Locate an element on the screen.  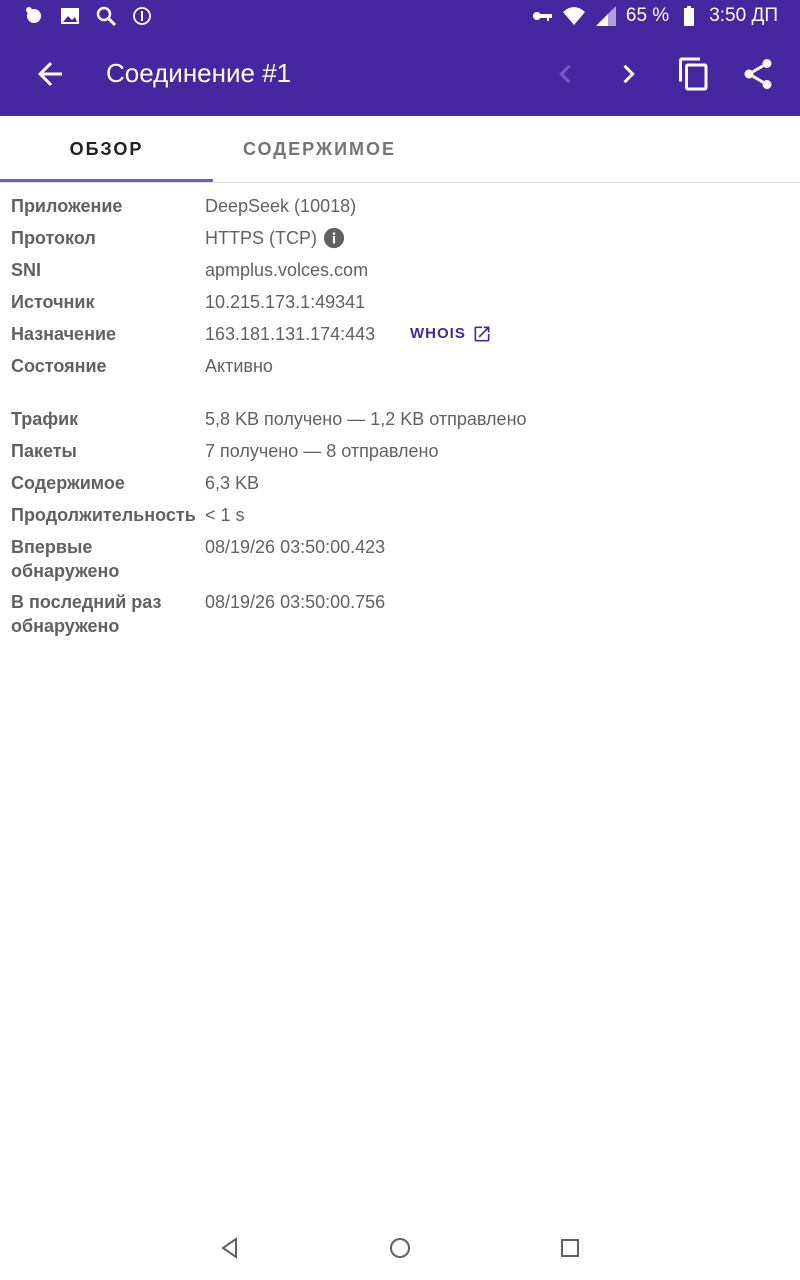
last-seen-value: 08/19/26 03:50:00.756 is located at coordinates (295, 602).